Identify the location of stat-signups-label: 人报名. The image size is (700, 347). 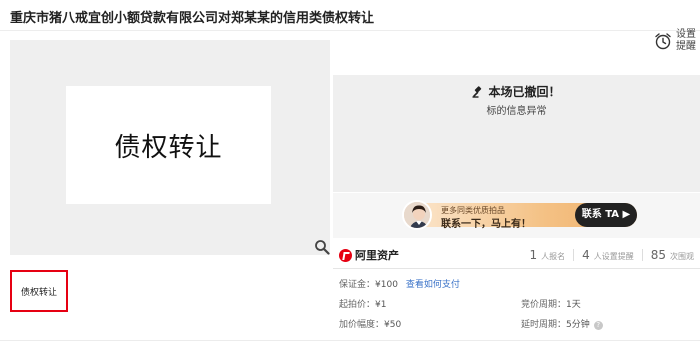
(553, 256).